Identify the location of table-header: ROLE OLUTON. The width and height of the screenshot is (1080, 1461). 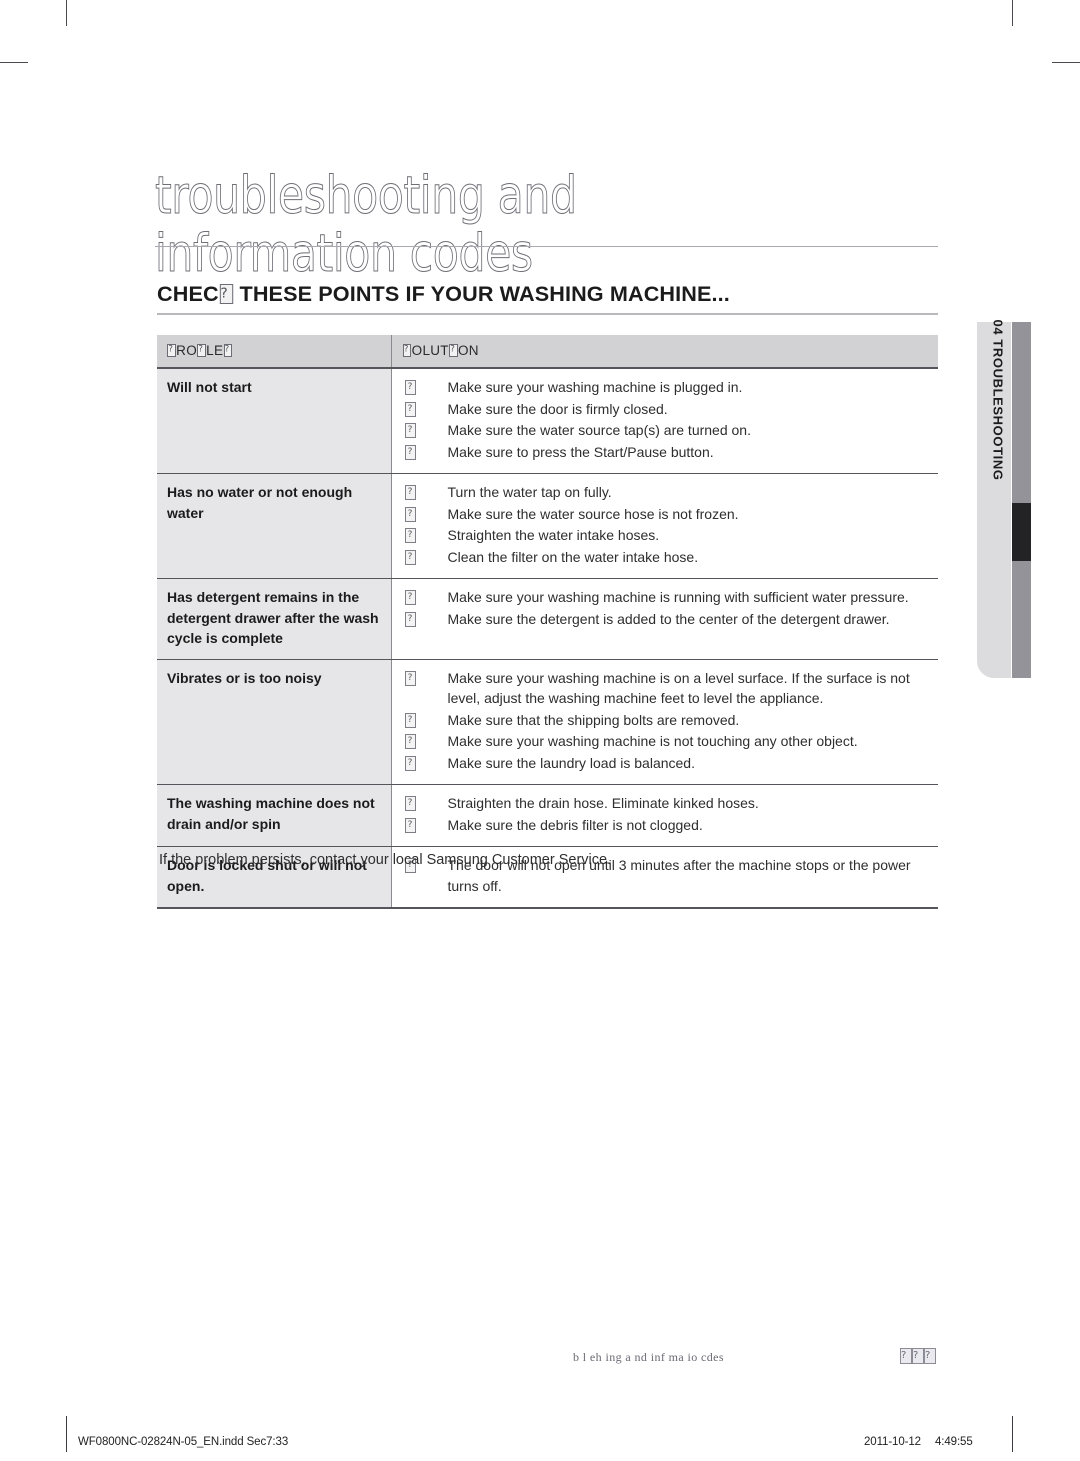
(547, 352).